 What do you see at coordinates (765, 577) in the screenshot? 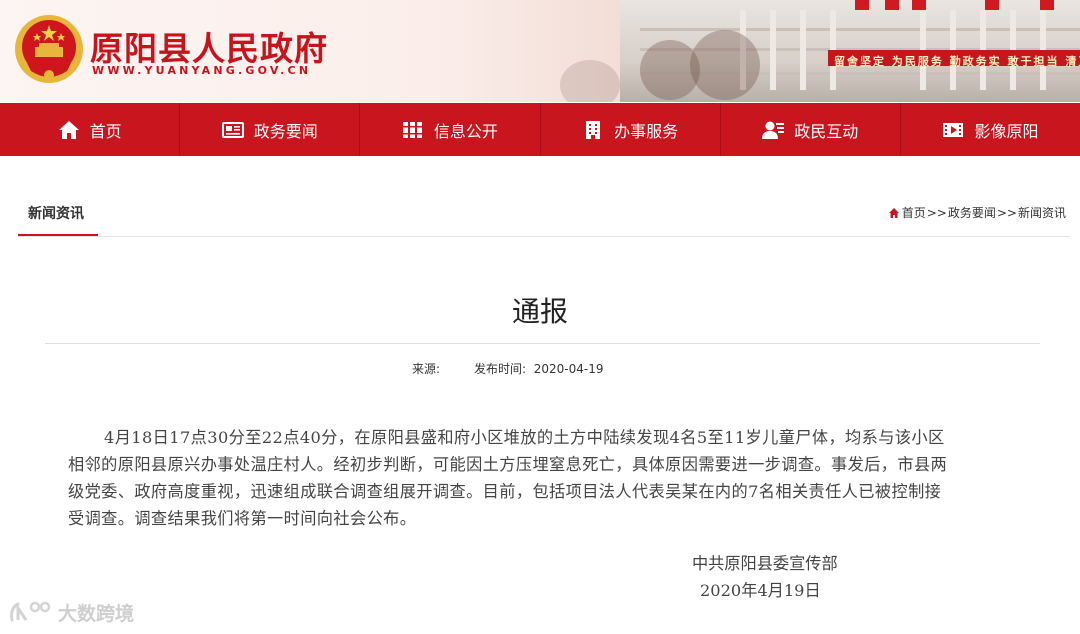
I see `article-signature: 中共原阳县委宣传部 2020年4月19日` at bounding box center [765, 577].